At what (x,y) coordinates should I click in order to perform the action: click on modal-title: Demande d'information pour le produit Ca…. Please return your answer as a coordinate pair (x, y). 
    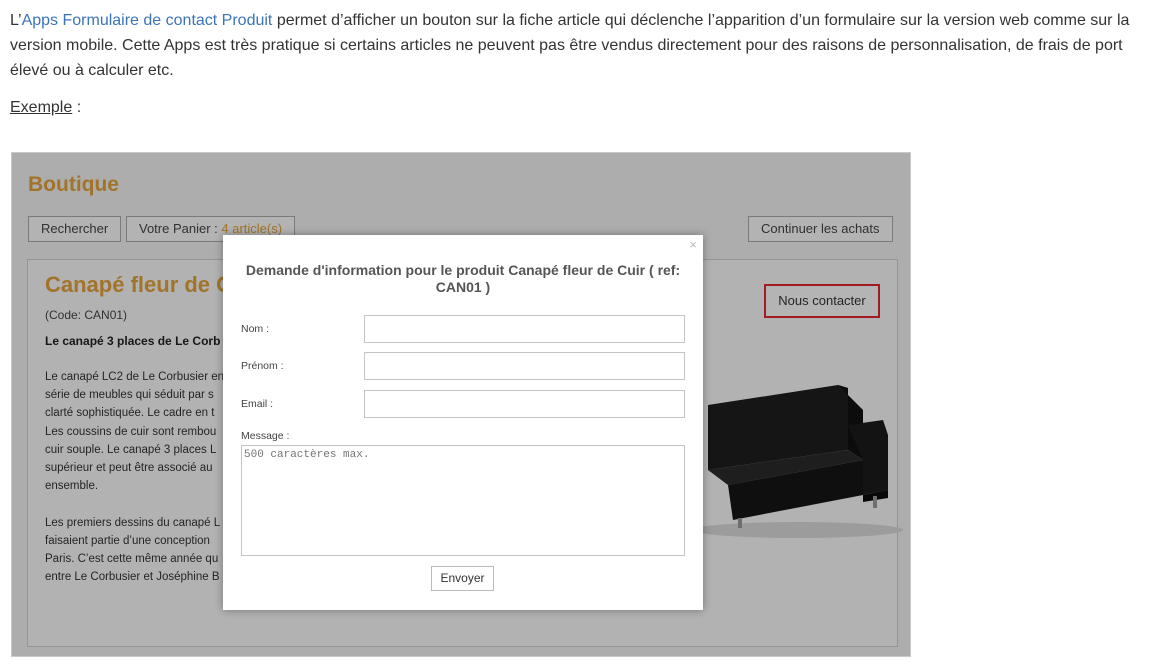
    Looking at the image, I should click on (463, 278).